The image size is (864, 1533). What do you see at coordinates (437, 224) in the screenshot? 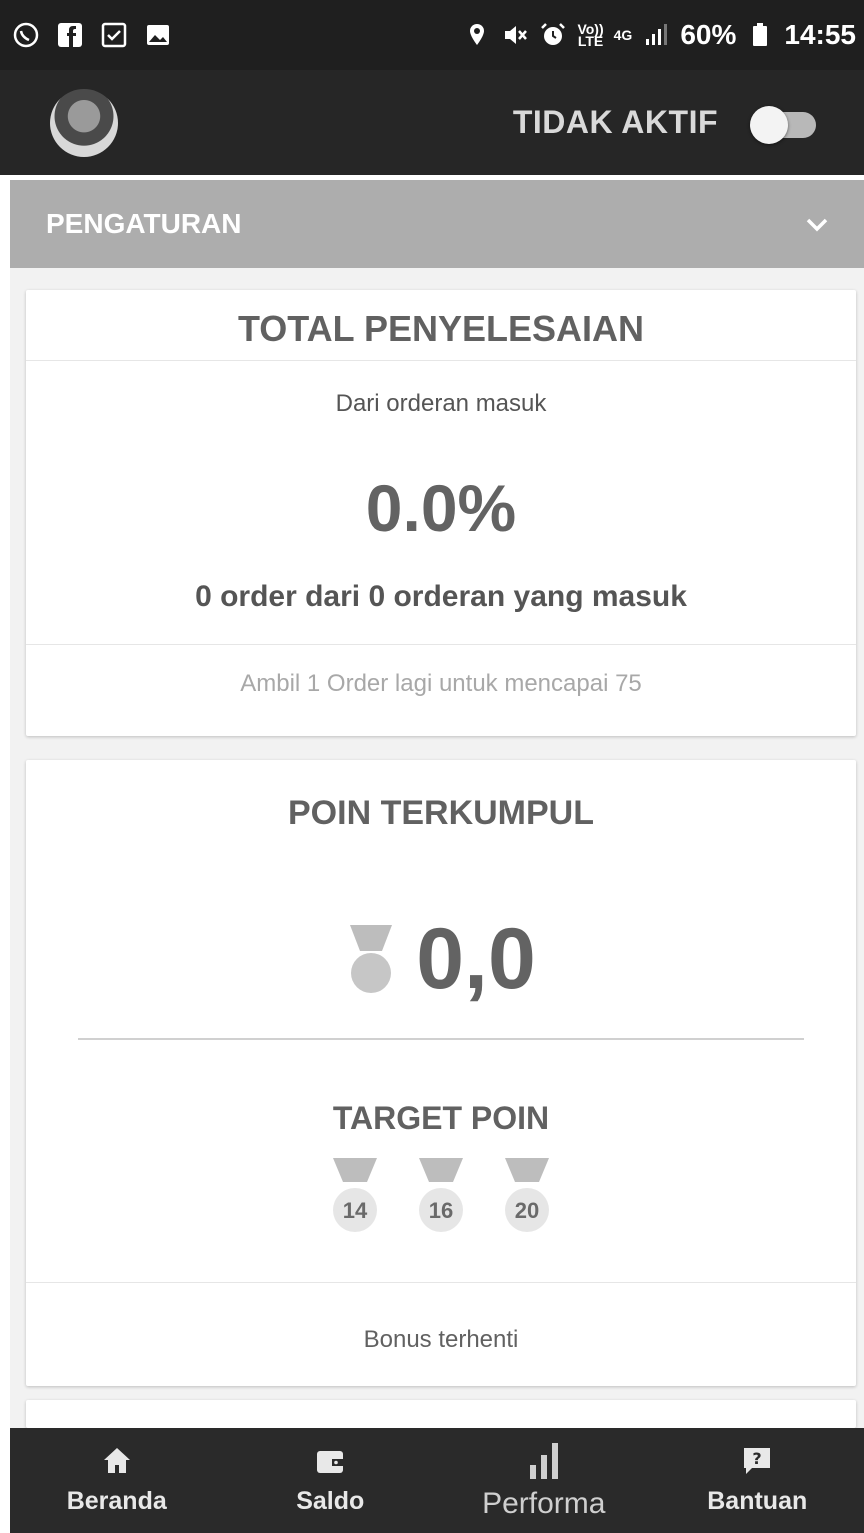
I see `settings-dropdown: PENGATURAN` at bounding box center [437, 224].